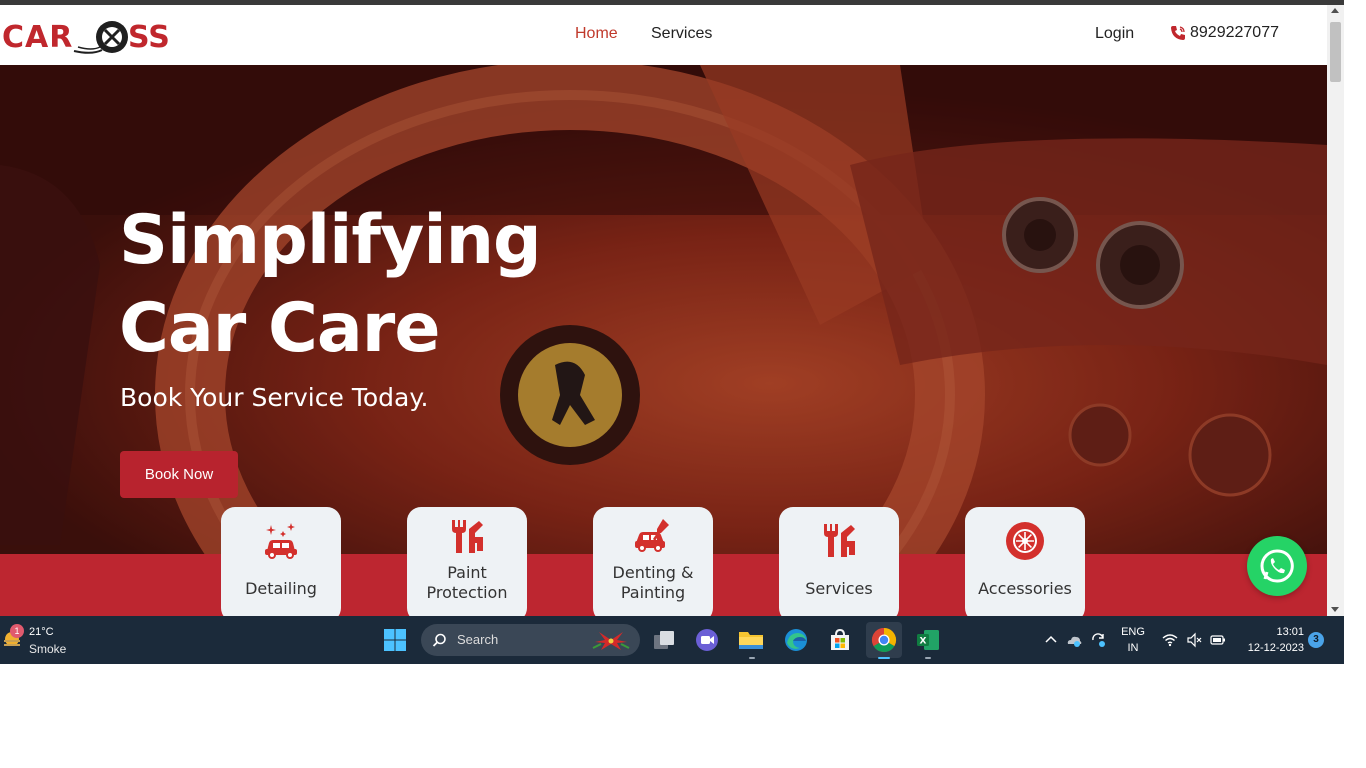  I want to click on battery-icon, so click(1218, 640).